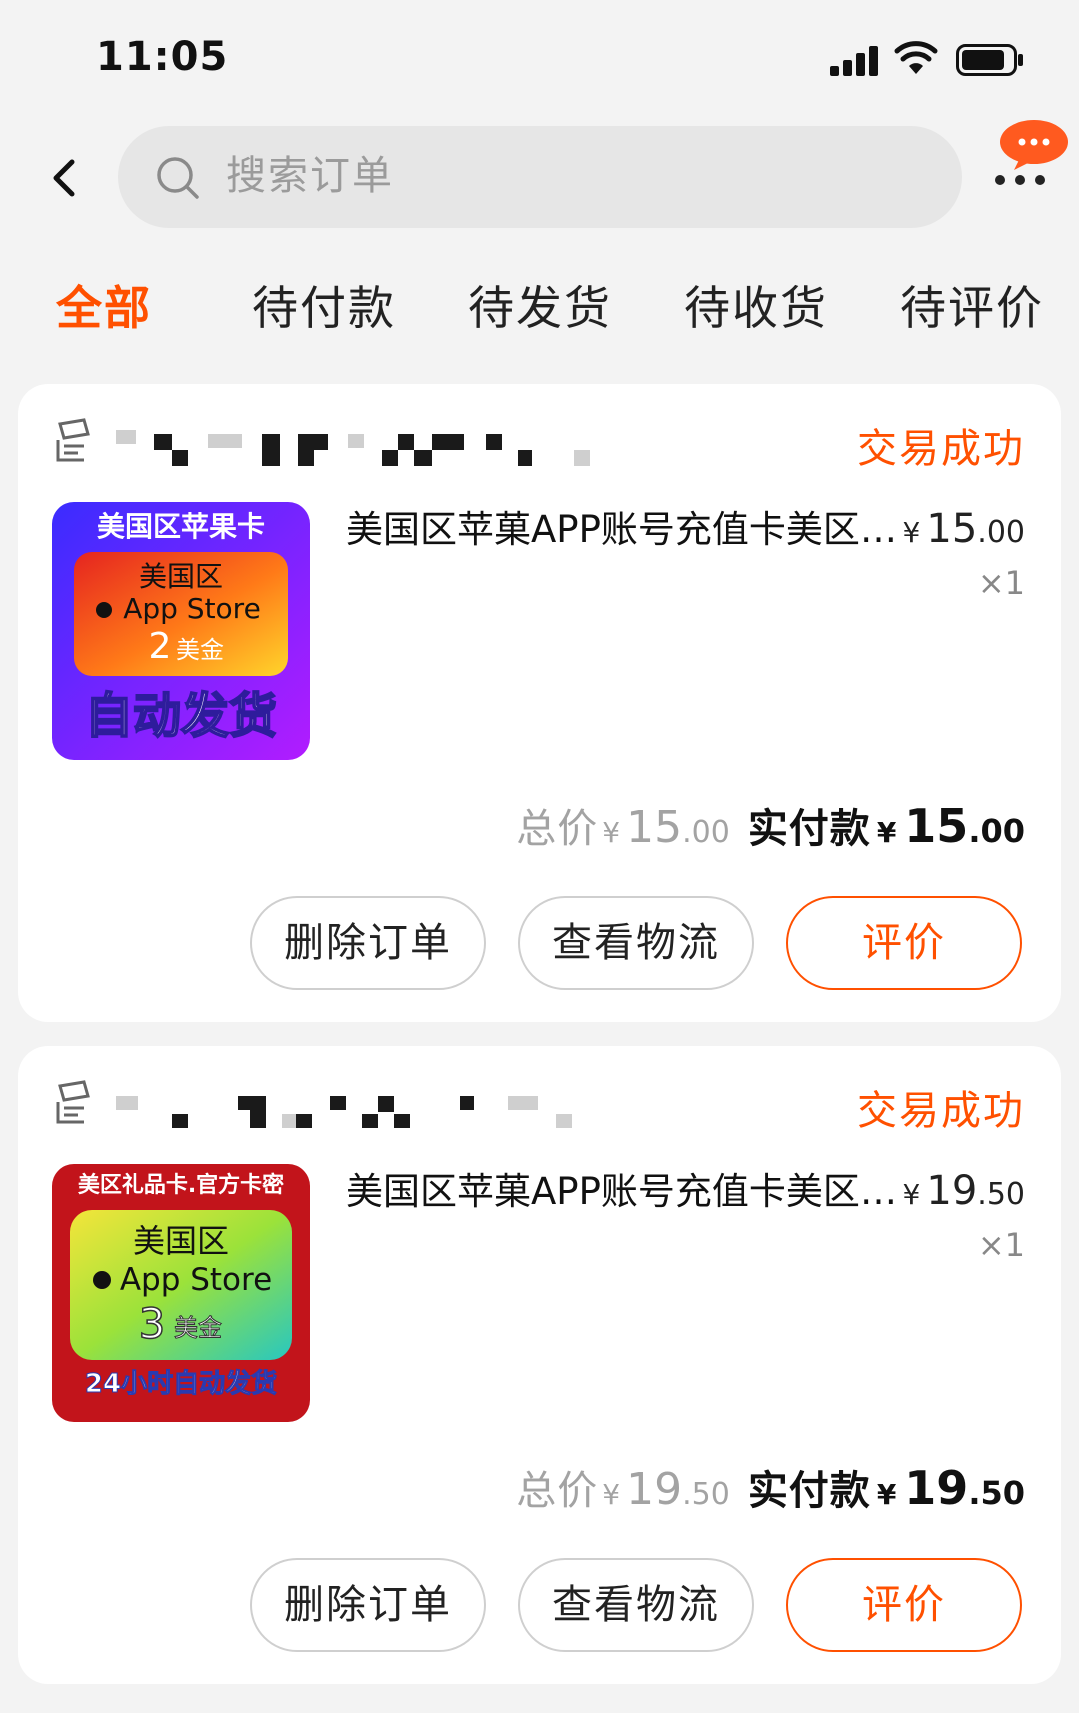  I want to click on product-image: 美国区苹果卡 美国区 App Store 2 美金 自动发货, so click(181, 631).